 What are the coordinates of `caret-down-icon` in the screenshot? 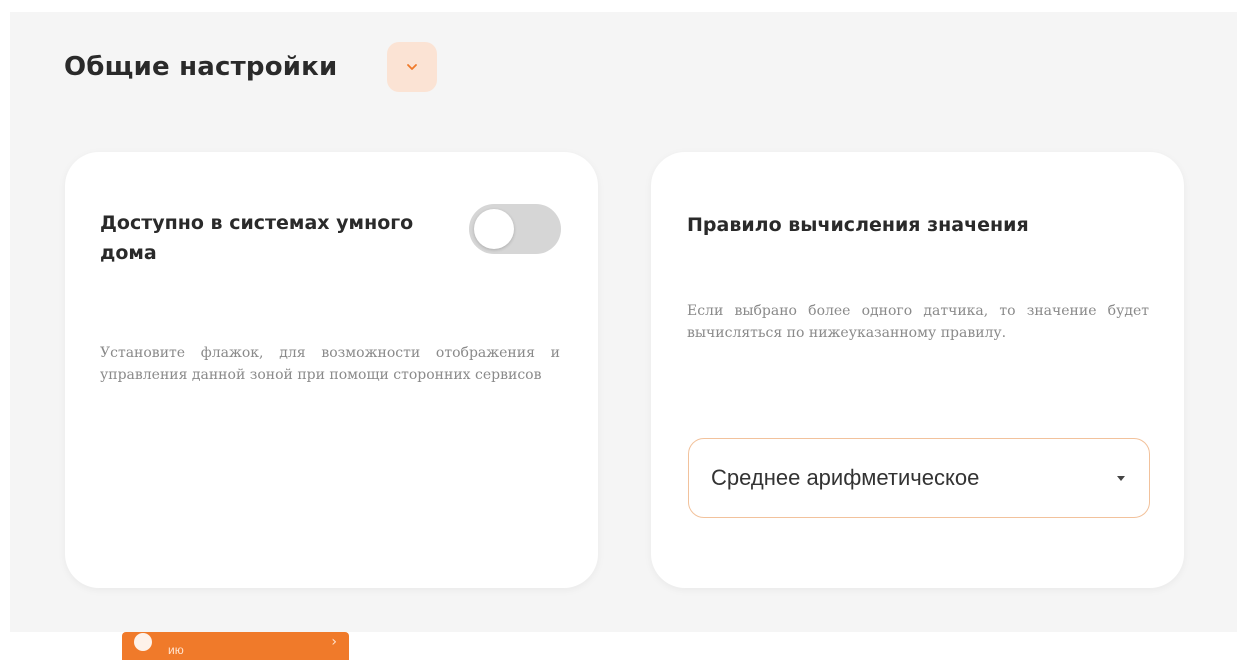 It's located at (1121, 478).